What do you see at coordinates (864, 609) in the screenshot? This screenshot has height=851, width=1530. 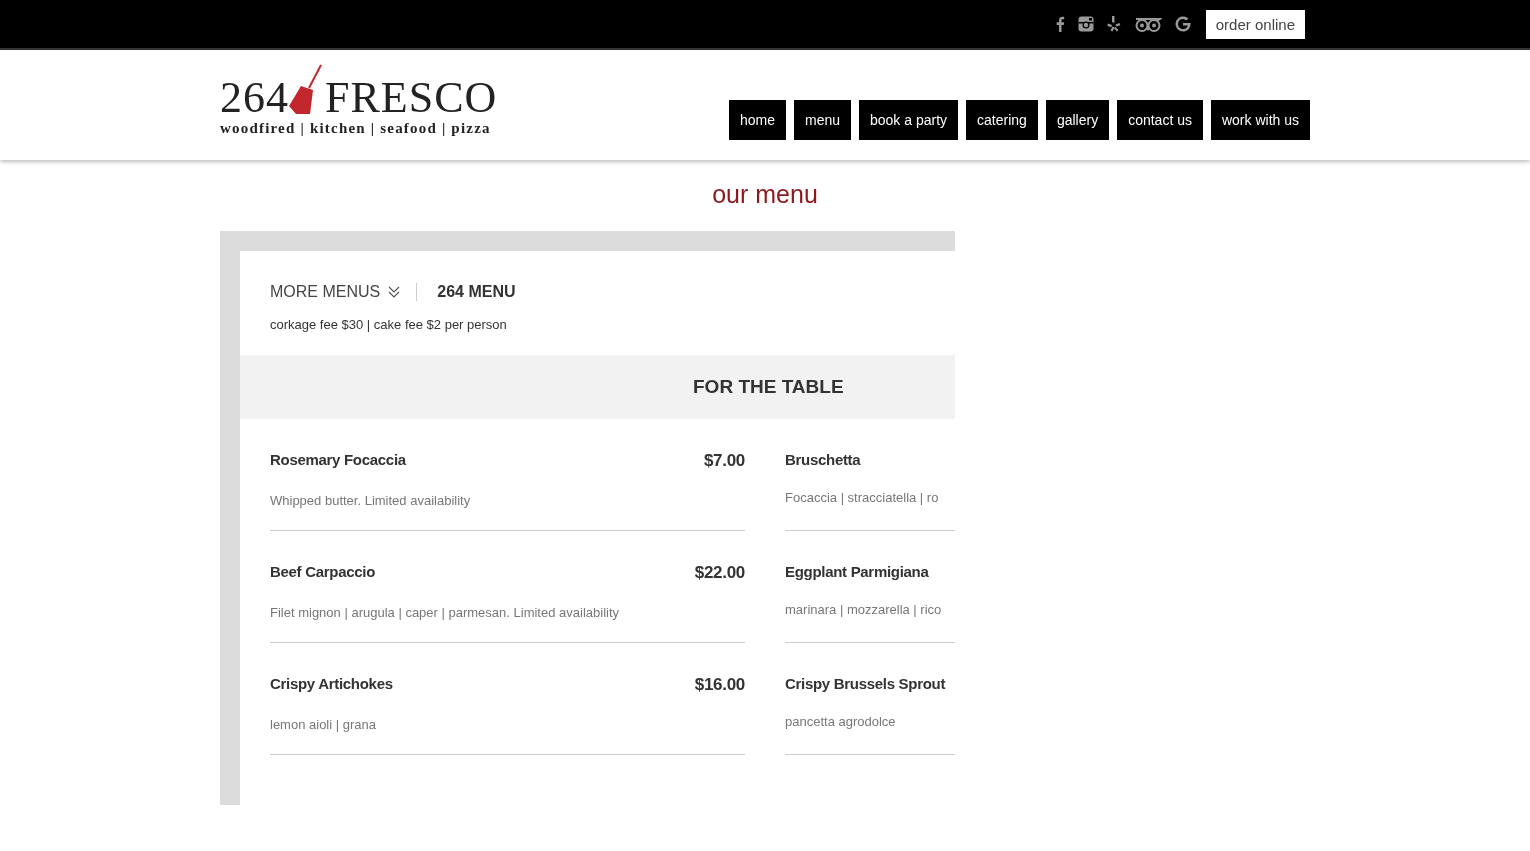 I see `item-description: marinara | mozzarella | rico` at bounding box center [864, 609].